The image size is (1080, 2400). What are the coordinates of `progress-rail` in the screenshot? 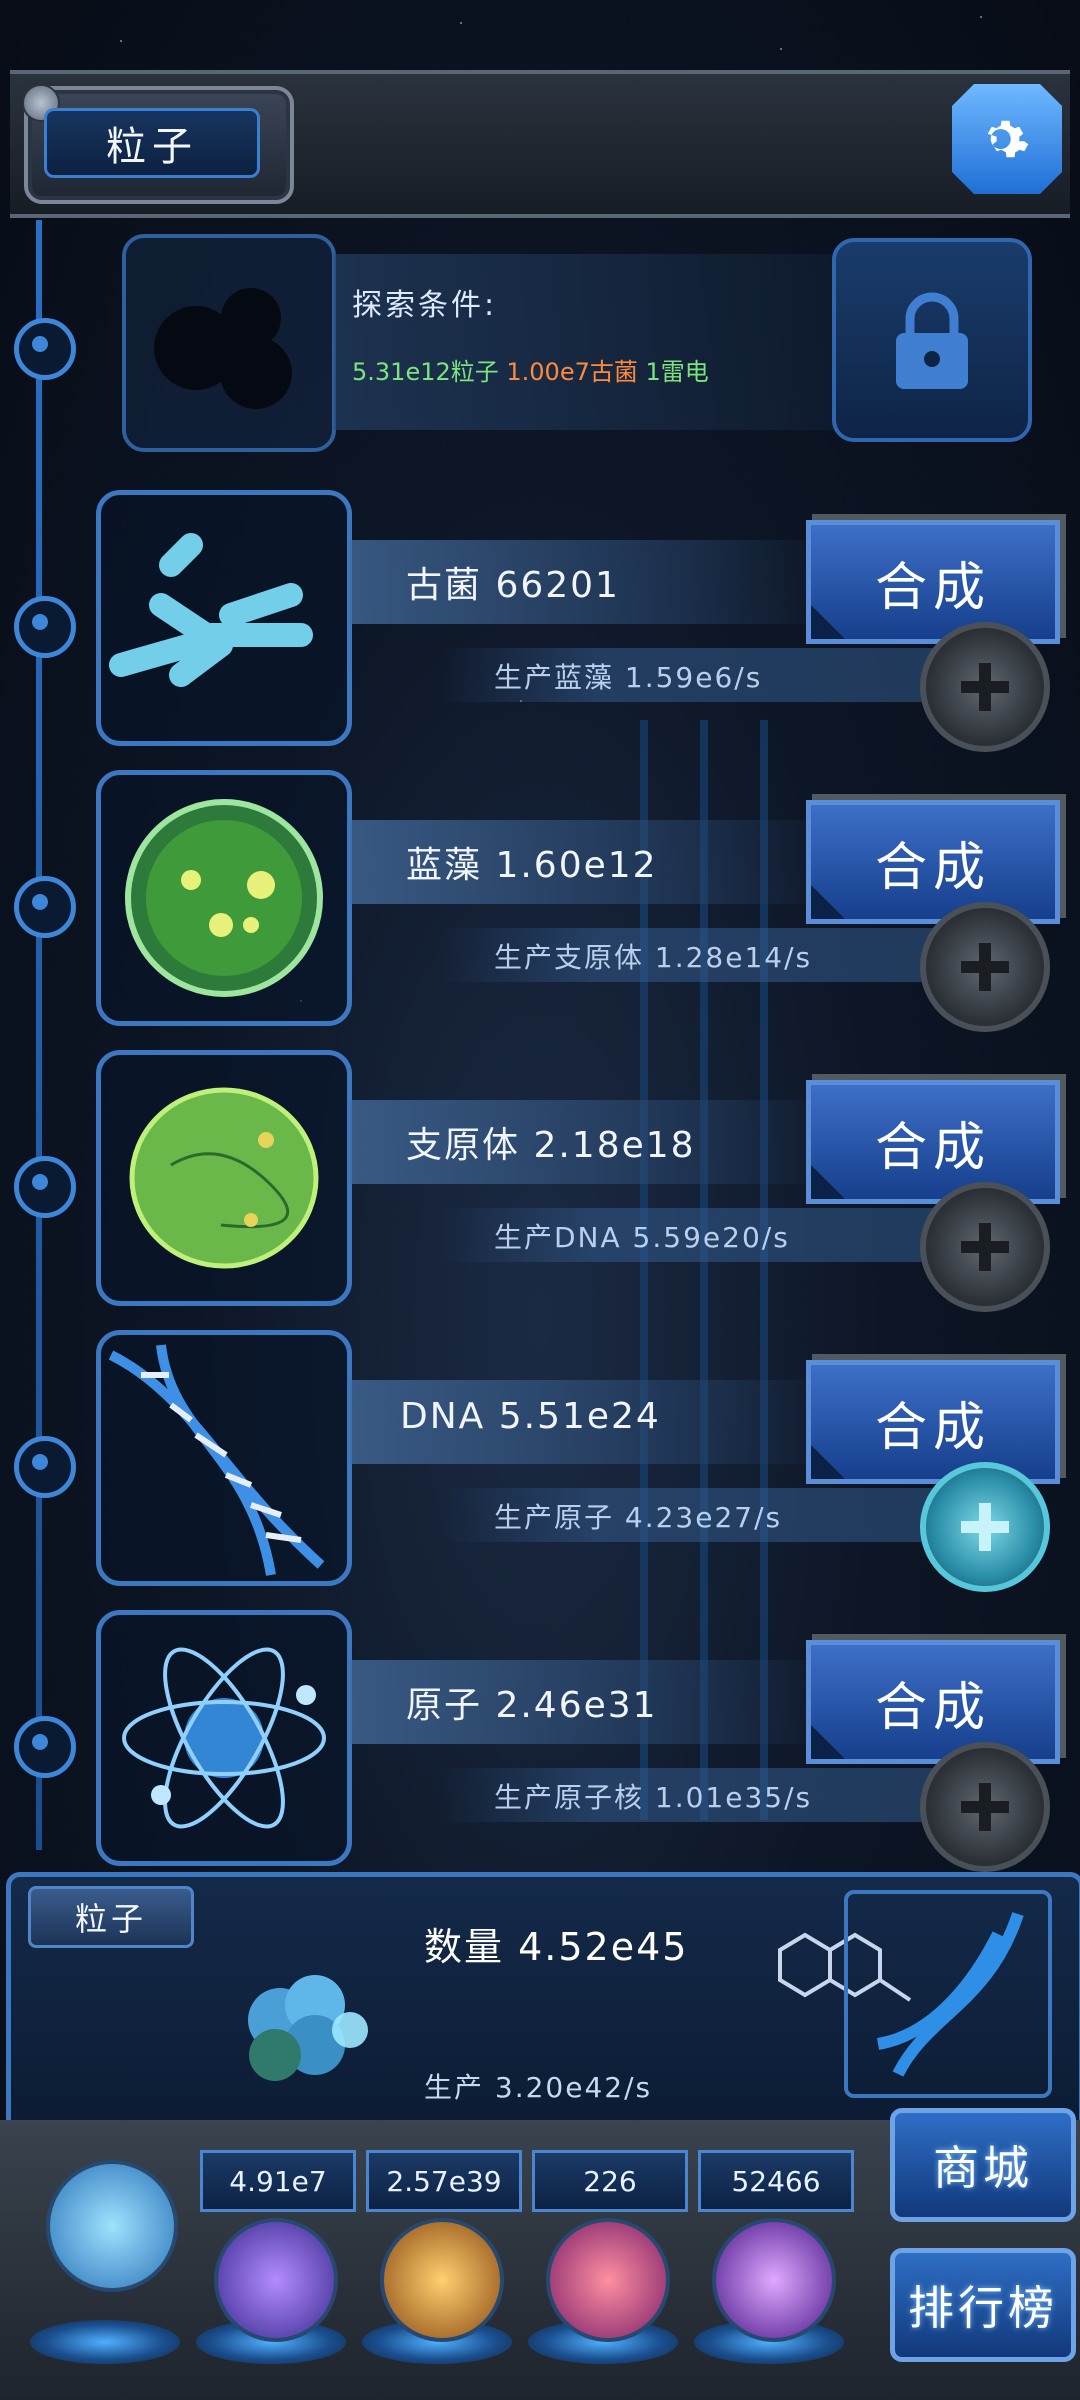 It's located at (39, 1035).